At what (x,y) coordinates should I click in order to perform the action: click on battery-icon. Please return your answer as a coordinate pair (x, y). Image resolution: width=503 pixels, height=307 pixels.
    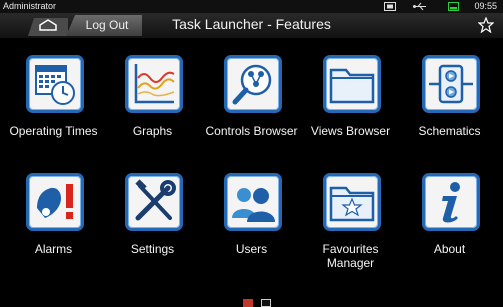
    Looking at the image, I should click on (453, 6).